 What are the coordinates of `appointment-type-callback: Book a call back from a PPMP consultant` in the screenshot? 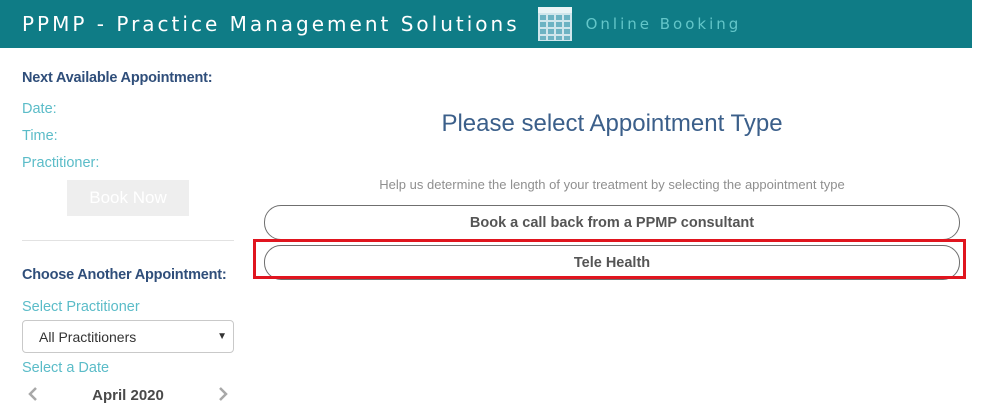 It's located at (612, 222).